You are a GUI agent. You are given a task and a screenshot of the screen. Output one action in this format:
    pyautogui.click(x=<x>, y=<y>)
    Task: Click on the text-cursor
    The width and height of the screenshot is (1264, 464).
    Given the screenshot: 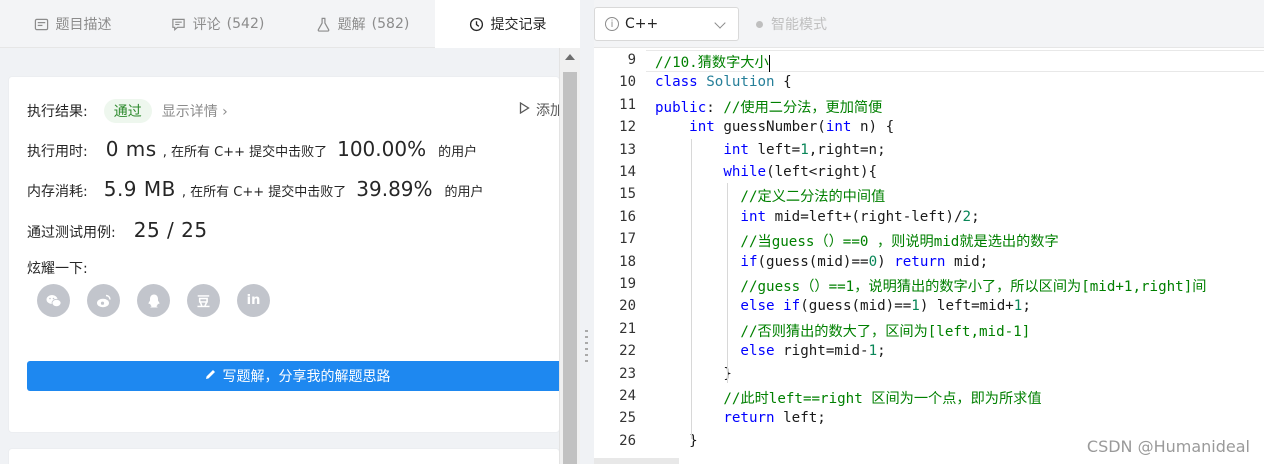 What is the action you would take?
    pyautogui.click(x=769, y=63)
    